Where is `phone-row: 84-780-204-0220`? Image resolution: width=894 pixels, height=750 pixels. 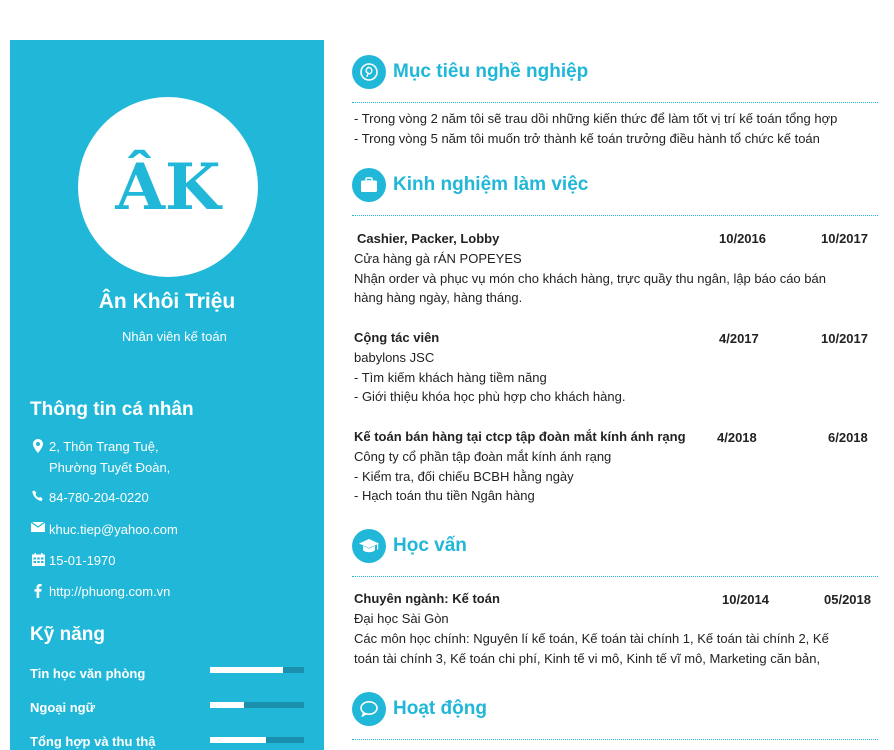
phone-row: 84-780-204-0220 is located at coordinates (88, 497).